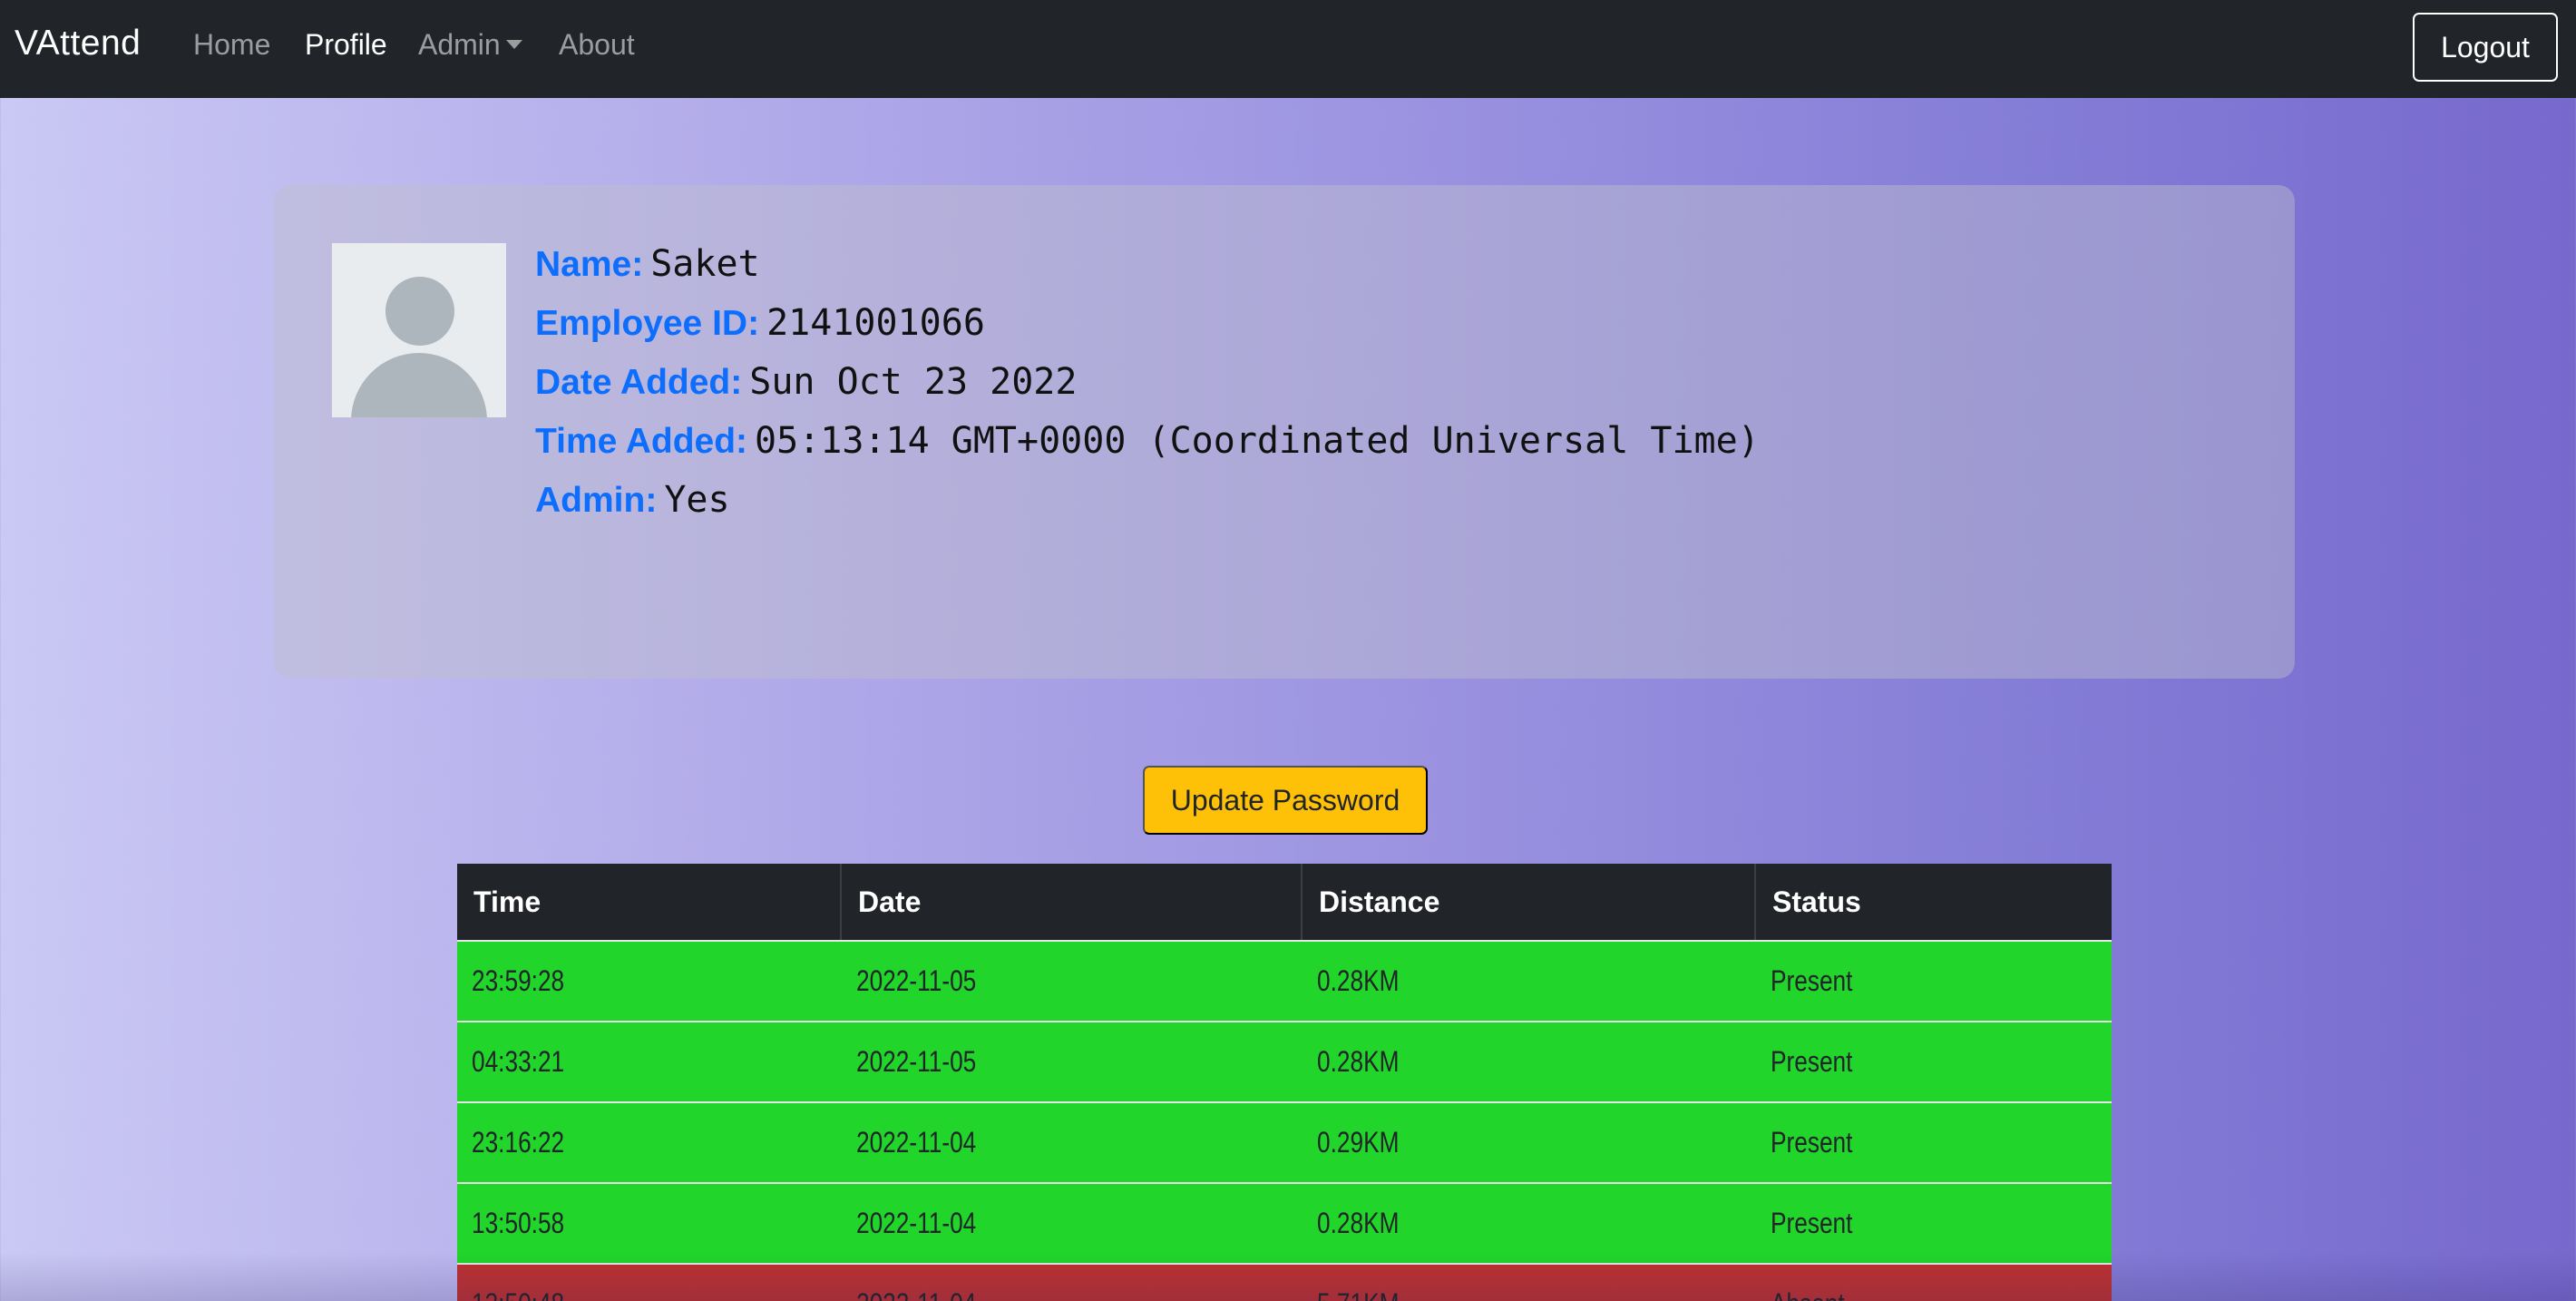 This screenshot has width=2576, height=1301. Describe the element at coordinates (1816, 901) in the screenshot. I see `column-header-status: Status` at that location.